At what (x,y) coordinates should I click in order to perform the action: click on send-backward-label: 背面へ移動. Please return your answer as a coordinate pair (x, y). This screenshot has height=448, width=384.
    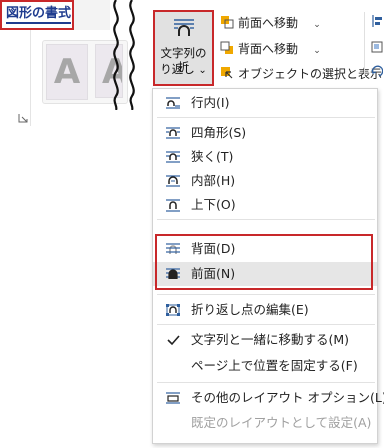
    Looking at the image, I should click on (268, 49).